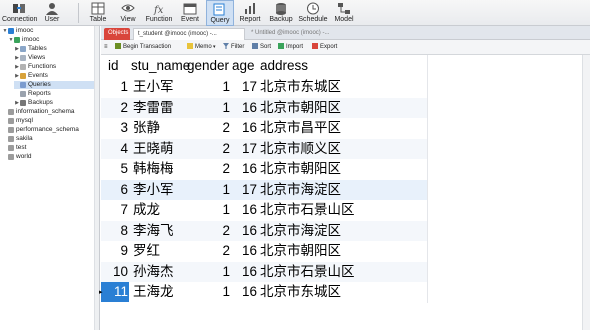 Image resolution: width=590 pixels, height=330 pixels. What do you see at coordinates (115, 87) in the screenshot?
I see `cell-id: 1` at bounding box center [115, 87].